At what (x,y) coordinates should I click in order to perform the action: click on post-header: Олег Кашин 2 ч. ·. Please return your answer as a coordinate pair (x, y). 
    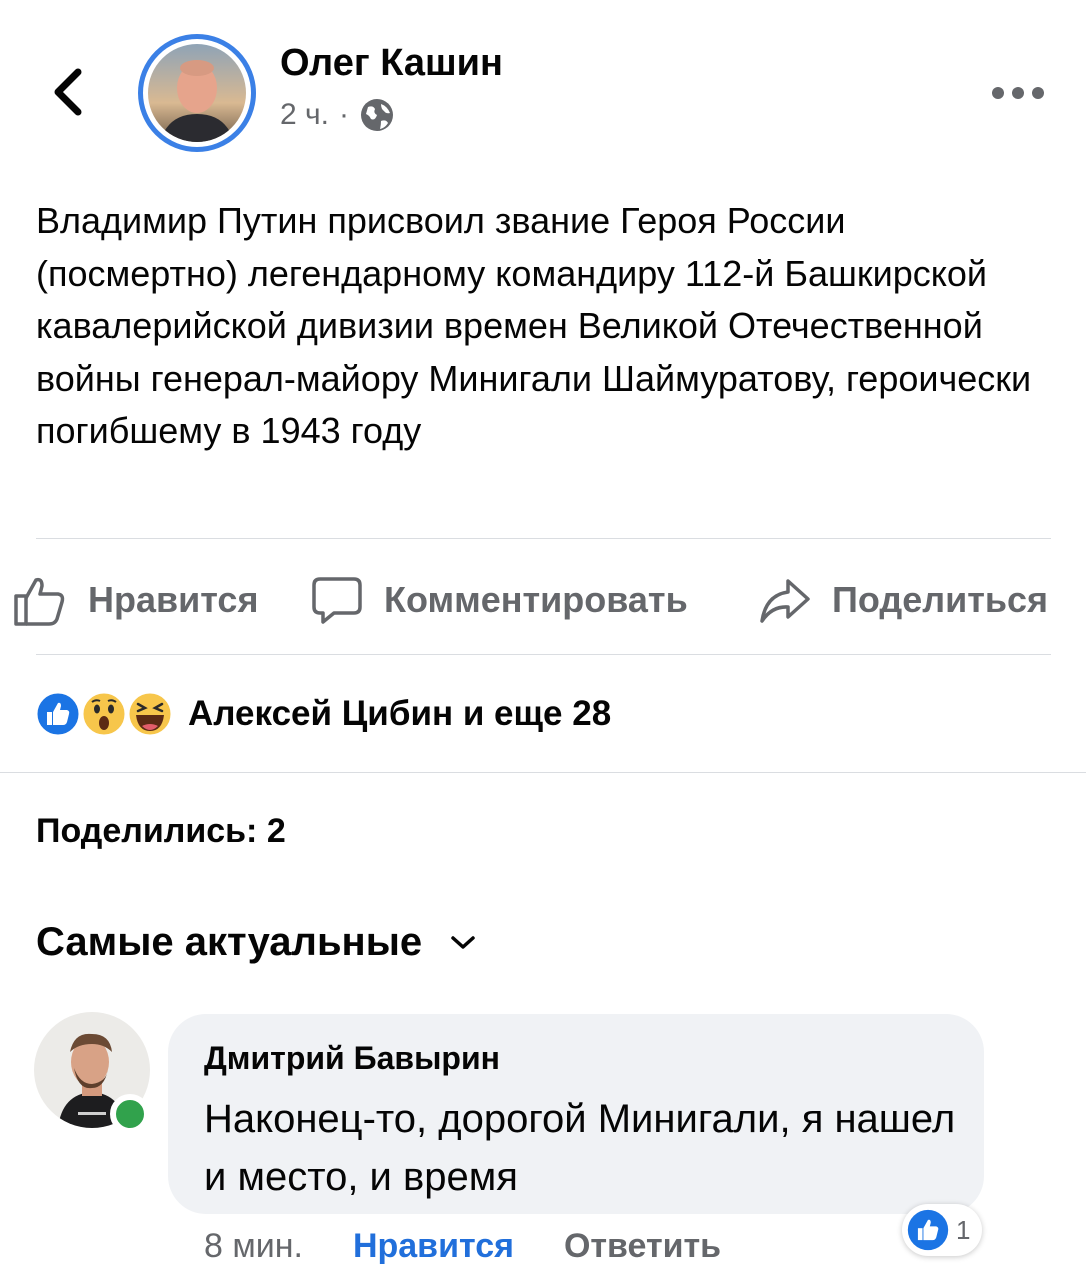
    Looking at the image, I should click on (543, 80).